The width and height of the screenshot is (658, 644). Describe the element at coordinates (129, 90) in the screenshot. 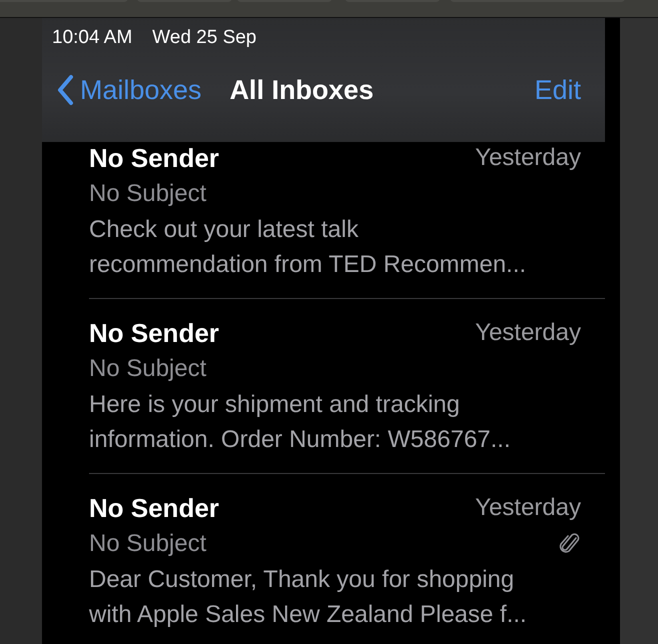

I see `back-button: Mailboxes` at that location.